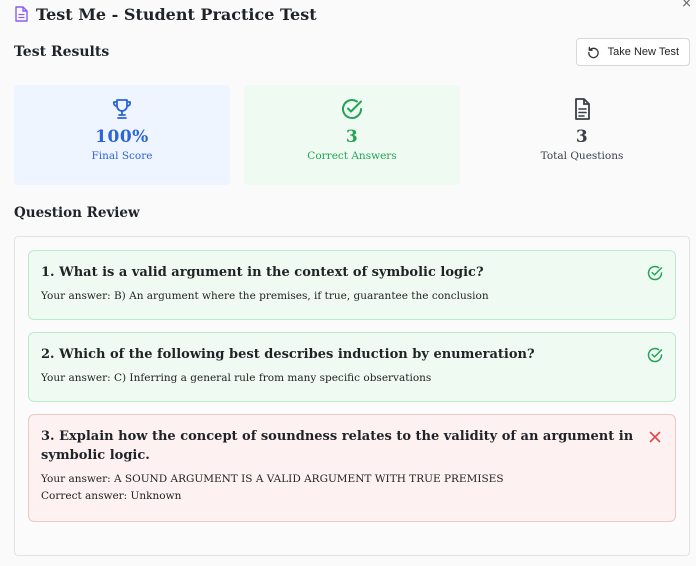 The image size is (696, 566). What do you see at coordinates (122, 156) in the screenshot?
I see `final-score-label: Final Score` at bounding box center [122, 156].